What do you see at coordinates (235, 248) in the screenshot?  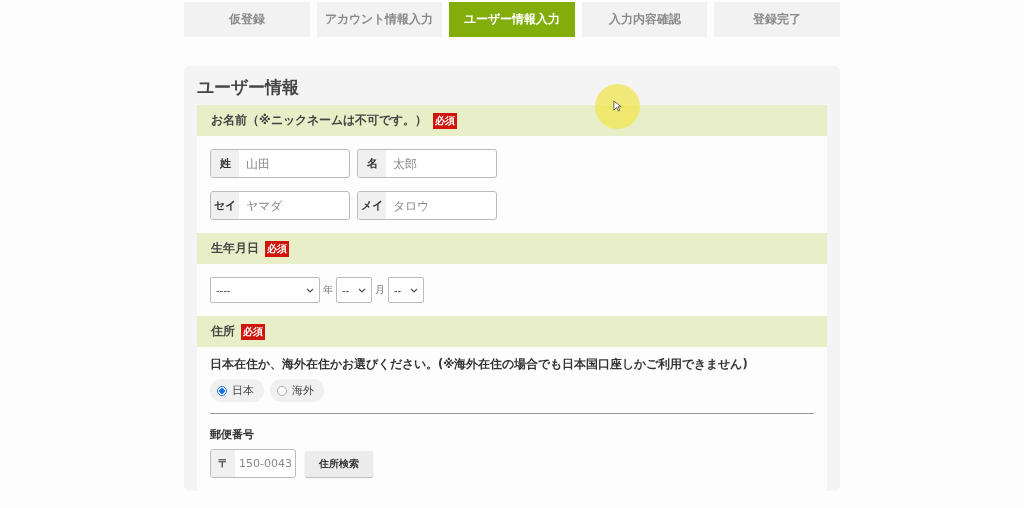 I see `field-heading: 生年月日` at bounding box center [235, 248].